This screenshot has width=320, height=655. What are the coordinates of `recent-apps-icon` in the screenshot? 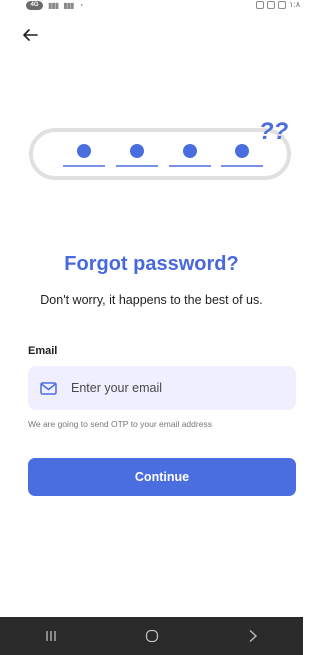 It's located at (50, 636).